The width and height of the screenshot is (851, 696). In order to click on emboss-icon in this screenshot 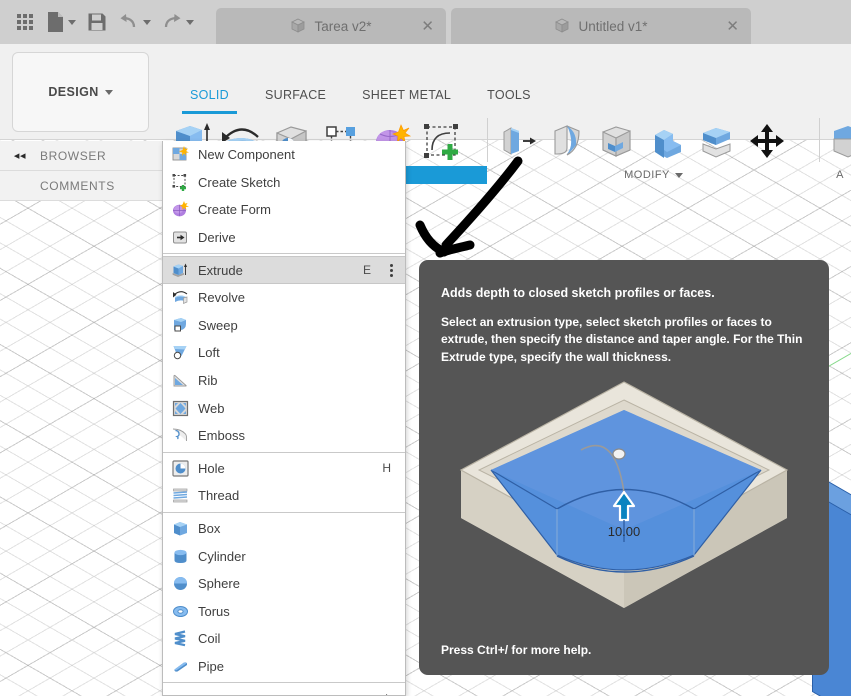, I will do `click(180, 435)`.